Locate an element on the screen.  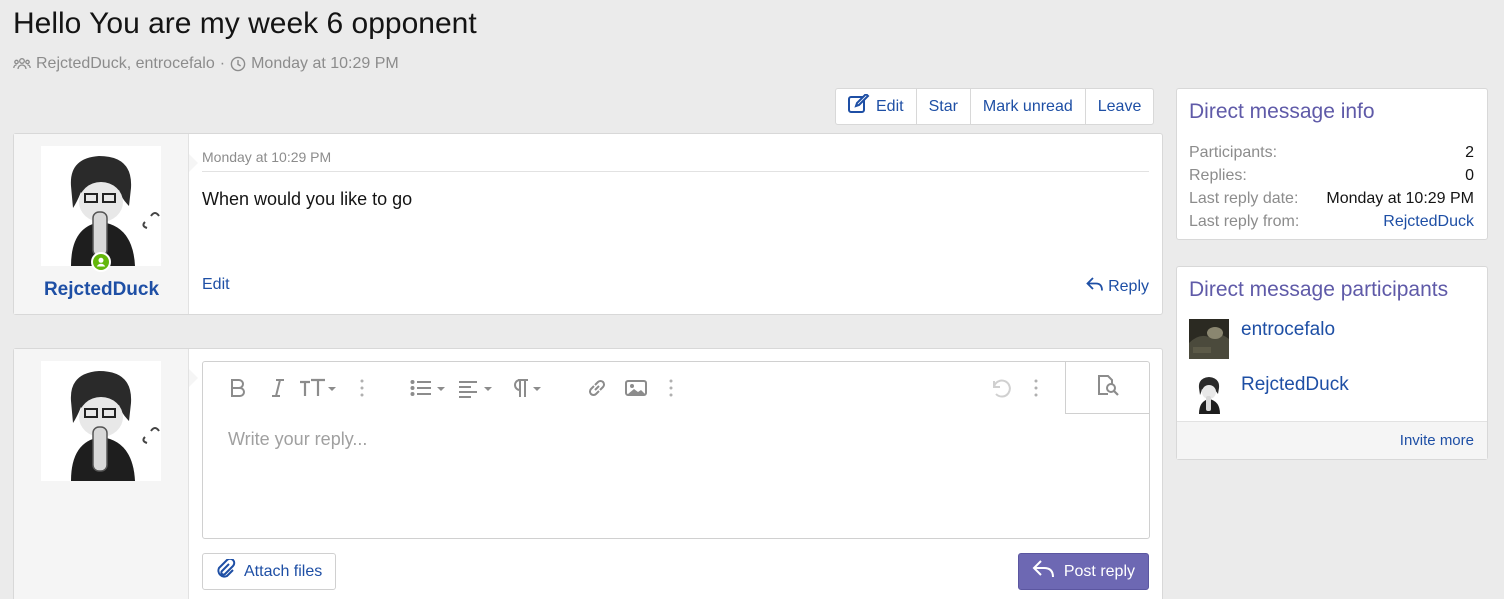
message-date: Monday at 10:29 PM is located at coordinates (266, 157).